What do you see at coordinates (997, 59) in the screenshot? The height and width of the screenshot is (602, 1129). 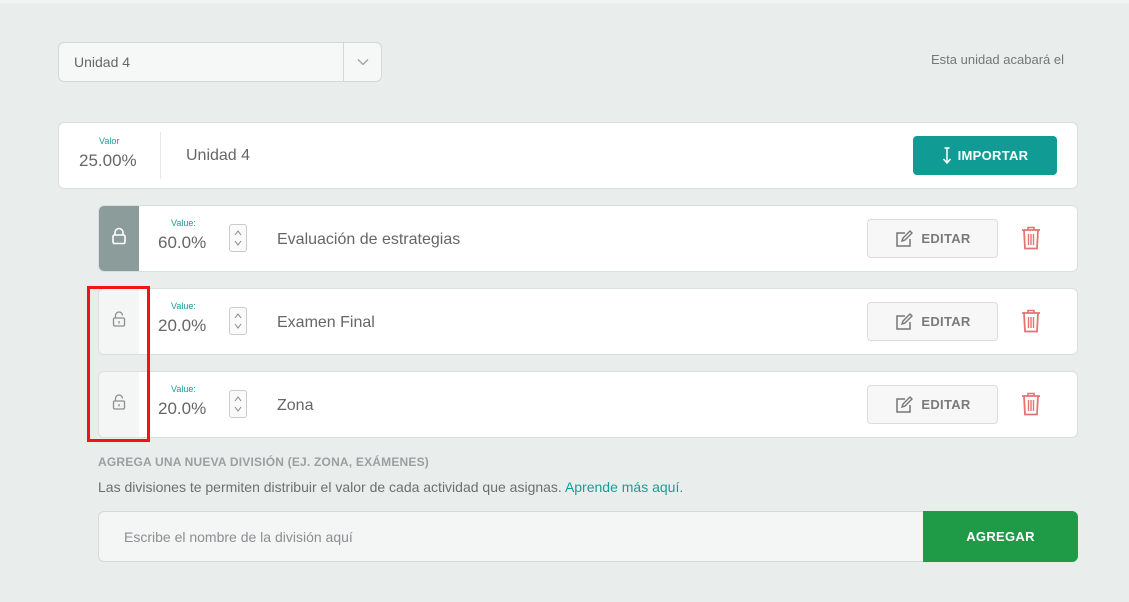 I see `unit-end-note: Esta unidad acabará el` at bounding box center [997, 59].